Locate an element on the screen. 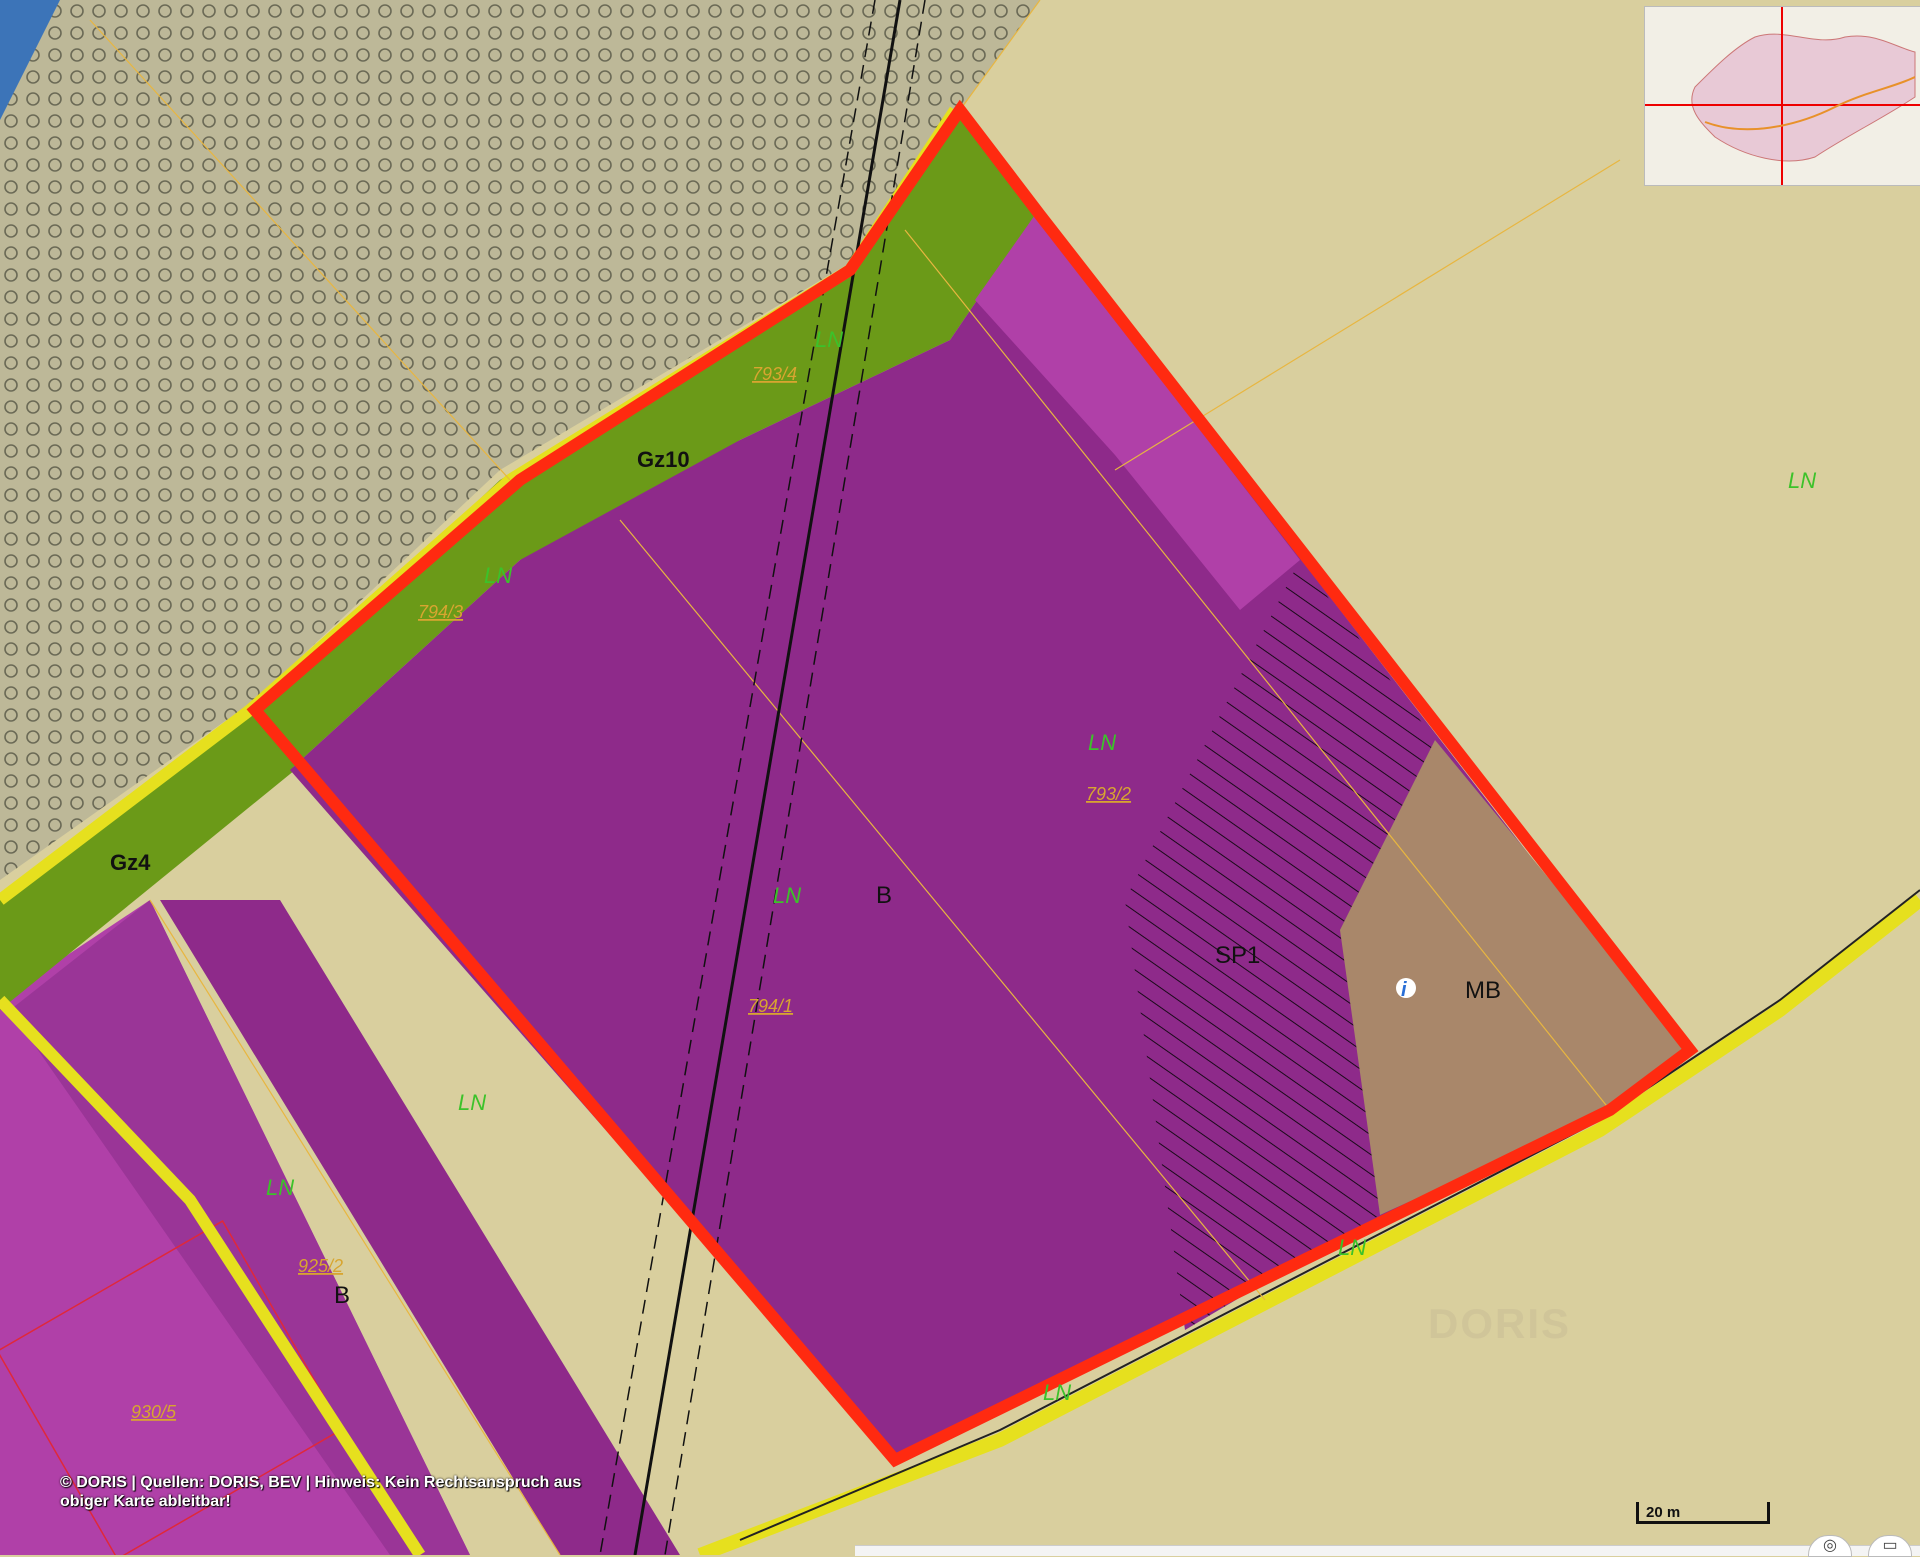 The height and width of the screenshot is (1557, 1920). parcel-label-925-2: 925/2 is located at coordinates (320, 1266).